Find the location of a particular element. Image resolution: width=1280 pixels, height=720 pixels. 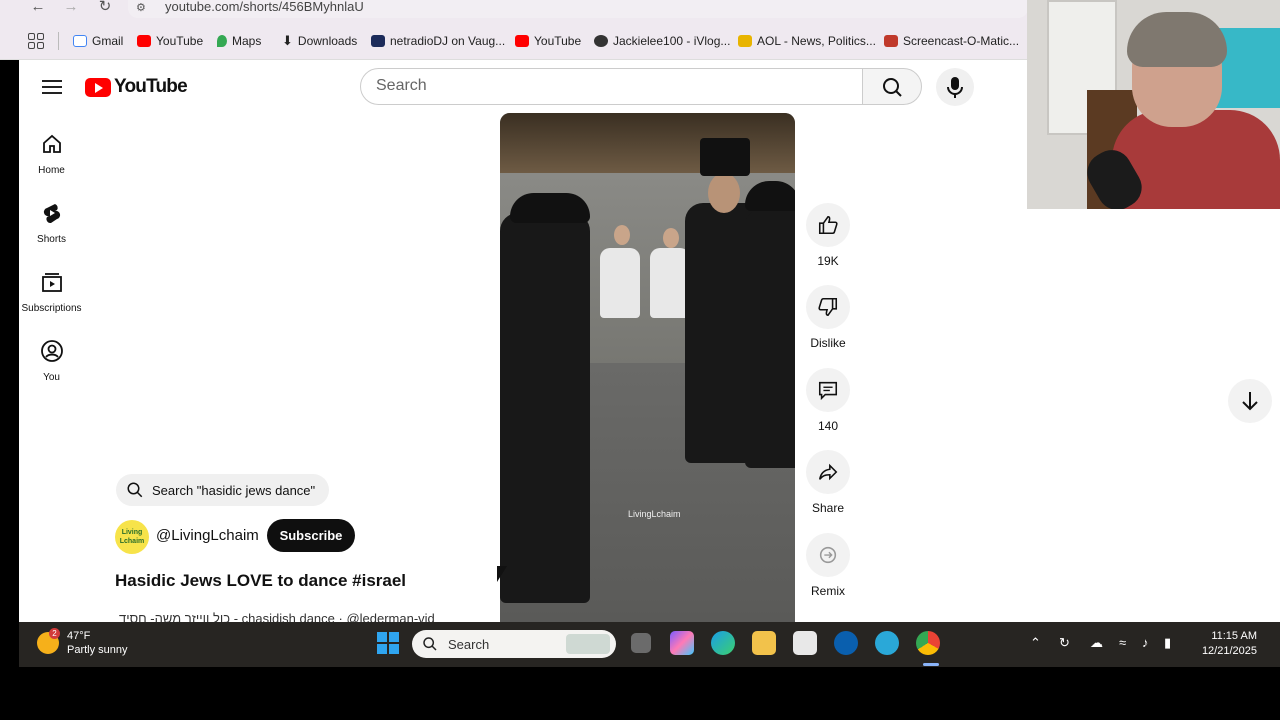

copilot-icon is located at coordinates (682, 643).